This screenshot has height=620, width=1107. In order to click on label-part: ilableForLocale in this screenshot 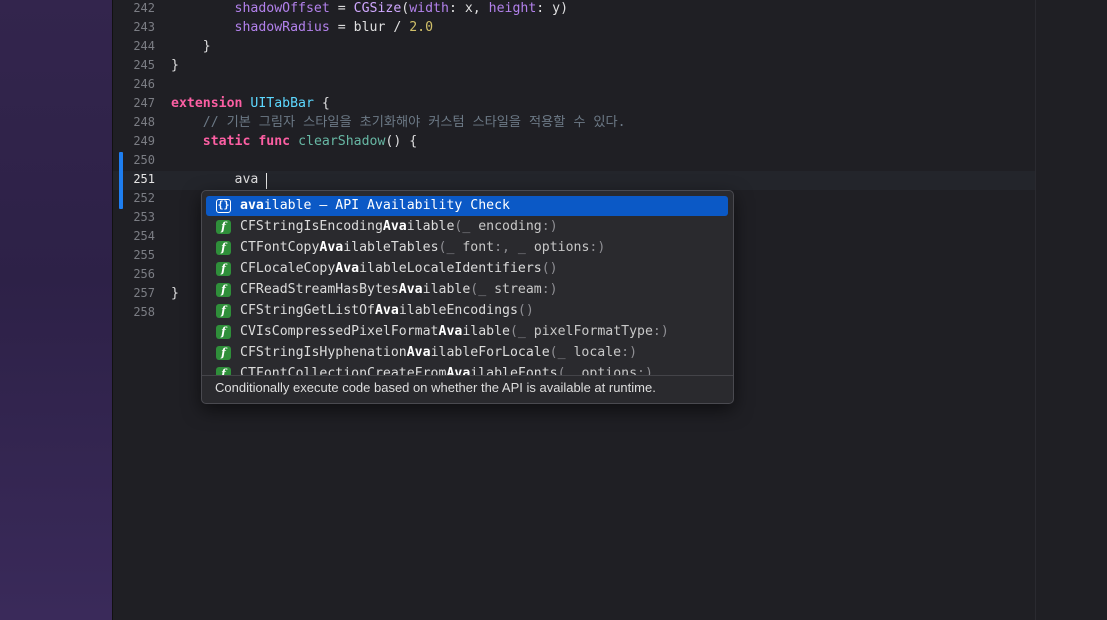, I will do `click(490, 352)`.